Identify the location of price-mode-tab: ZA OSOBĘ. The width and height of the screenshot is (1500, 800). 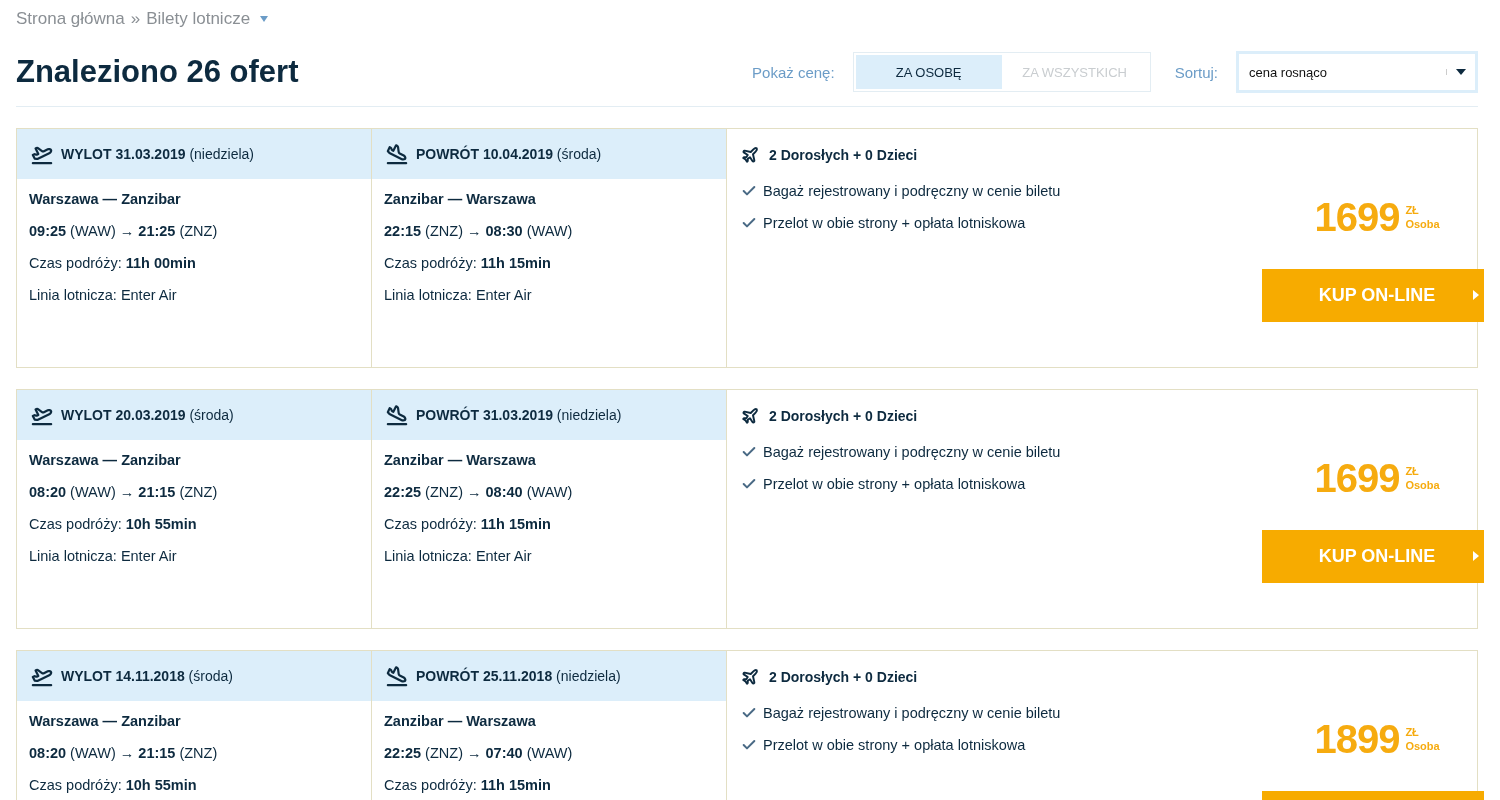
(928, 72).